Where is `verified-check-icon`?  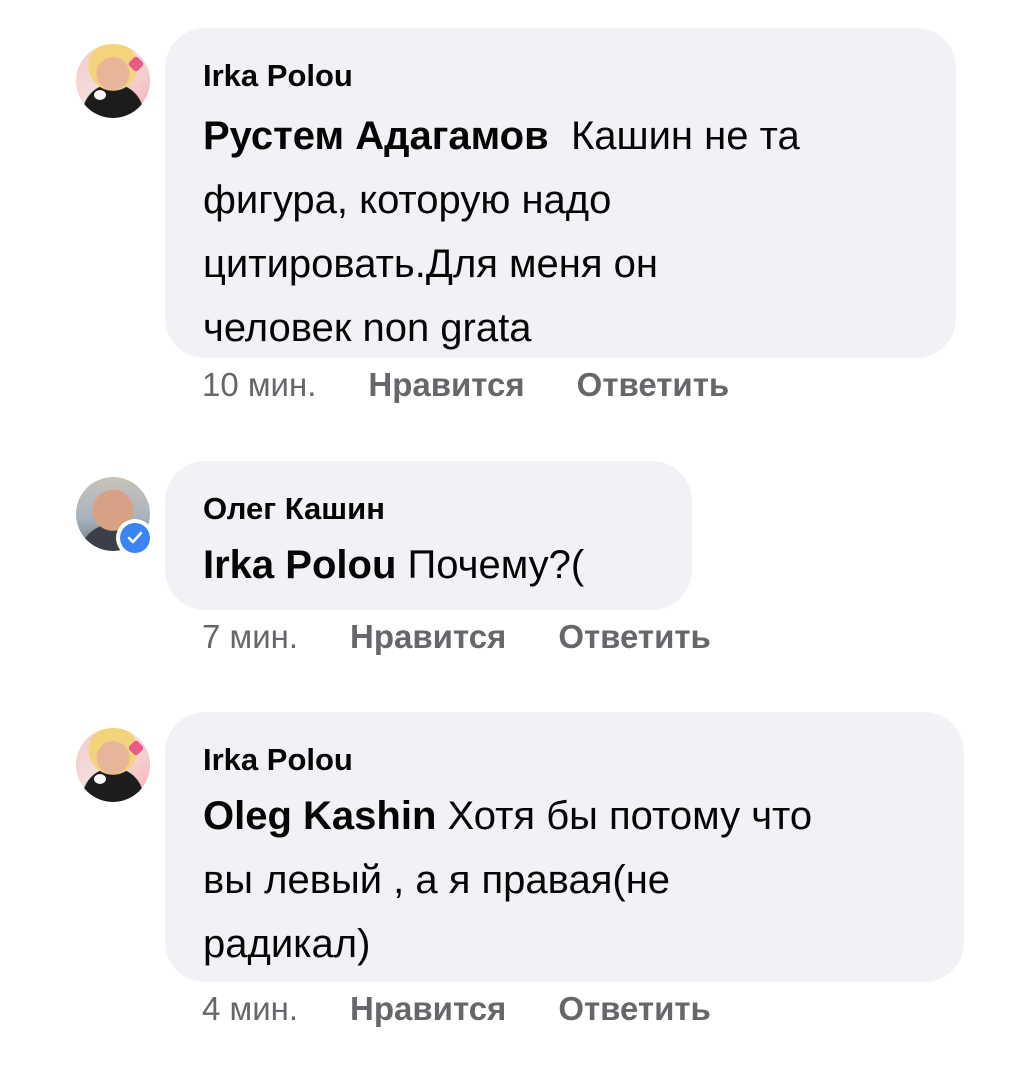 verified-check-icon is located at coordinates (135, 538).